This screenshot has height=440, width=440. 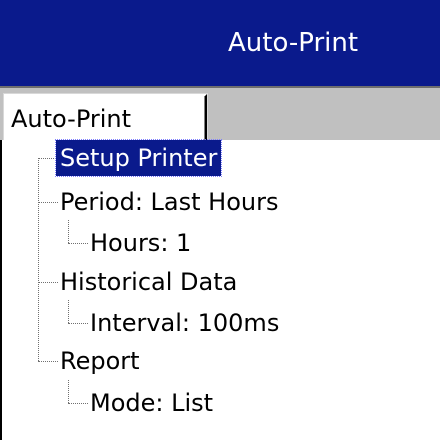 What do you see at coordinates (68, 231) in the screenshot?
I see `tree-connector-period-child` at bounding box center [68, 231].